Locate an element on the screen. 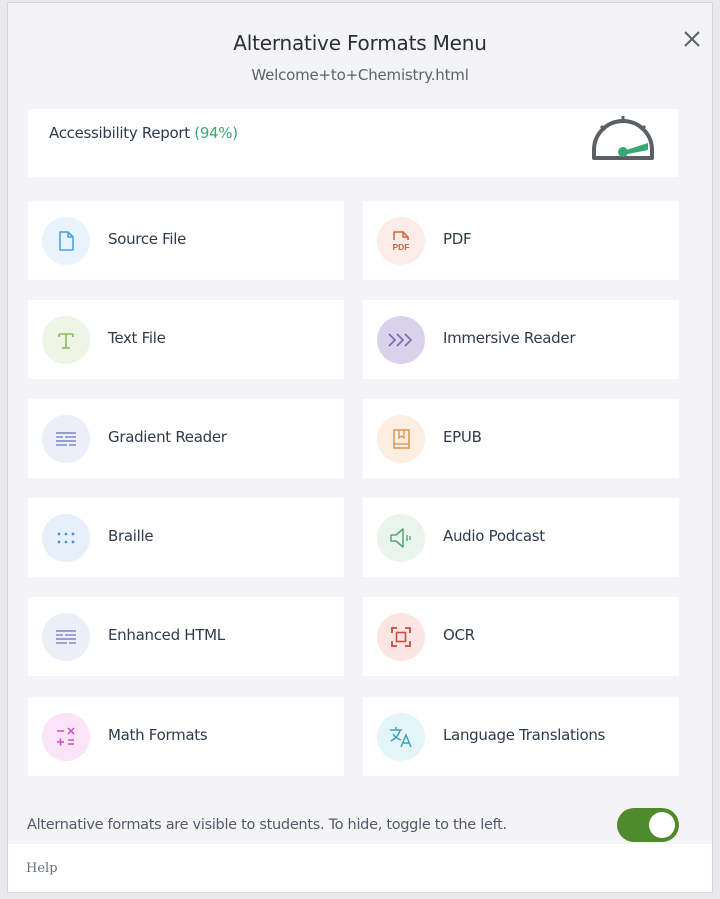 Image resolution: width=720 pixels, height=899 pixels. close-icon is located at coordinates (692, 39).